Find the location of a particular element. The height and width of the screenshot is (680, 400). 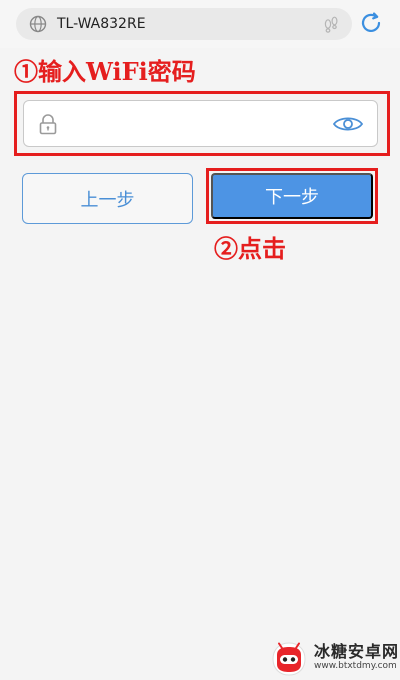

address-text: TL-WA832RE is located at coordinates (101, 24).